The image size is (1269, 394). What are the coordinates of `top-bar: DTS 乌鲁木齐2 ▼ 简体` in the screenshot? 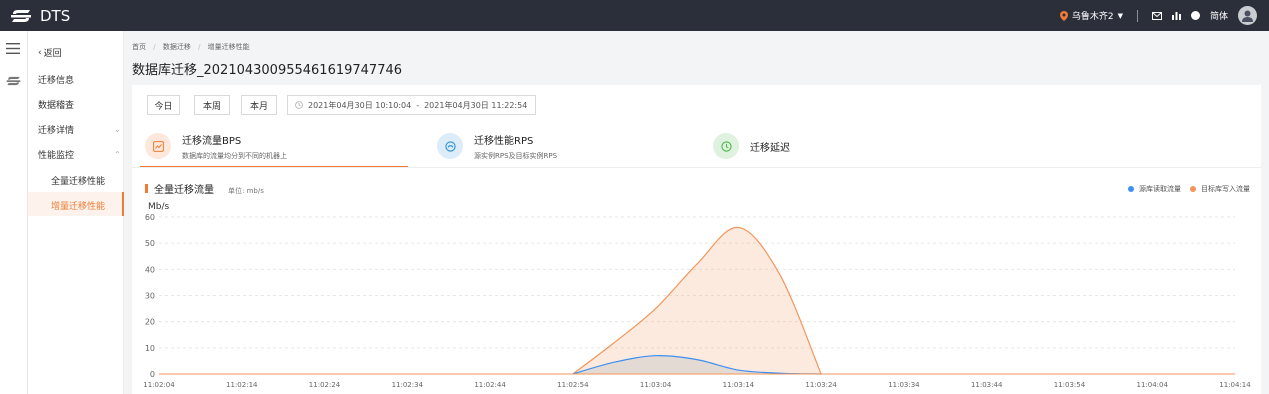 It's located at (634, 15).